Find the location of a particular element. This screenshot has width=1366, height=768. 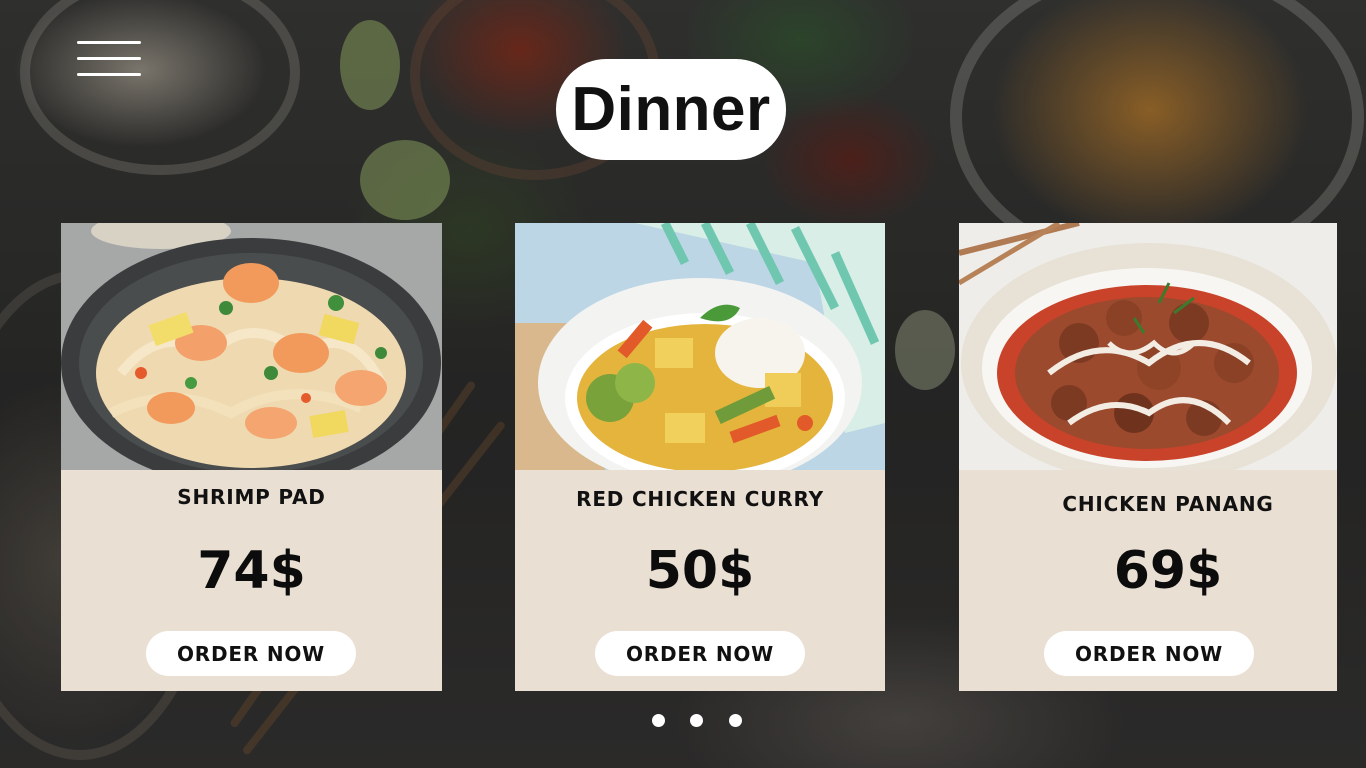

dish-price: 69$ is located at coordinates (1168, 571).